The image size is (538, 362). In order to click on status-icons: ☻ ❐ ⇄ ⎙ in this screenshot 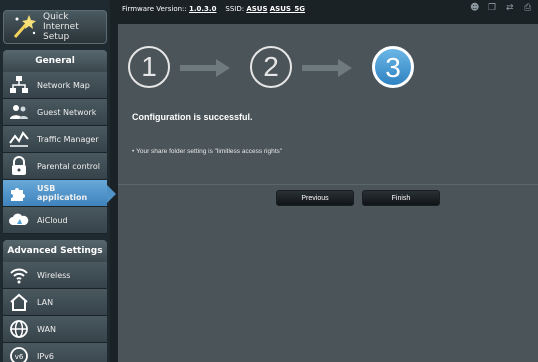, I will do `click(502, 8)`.